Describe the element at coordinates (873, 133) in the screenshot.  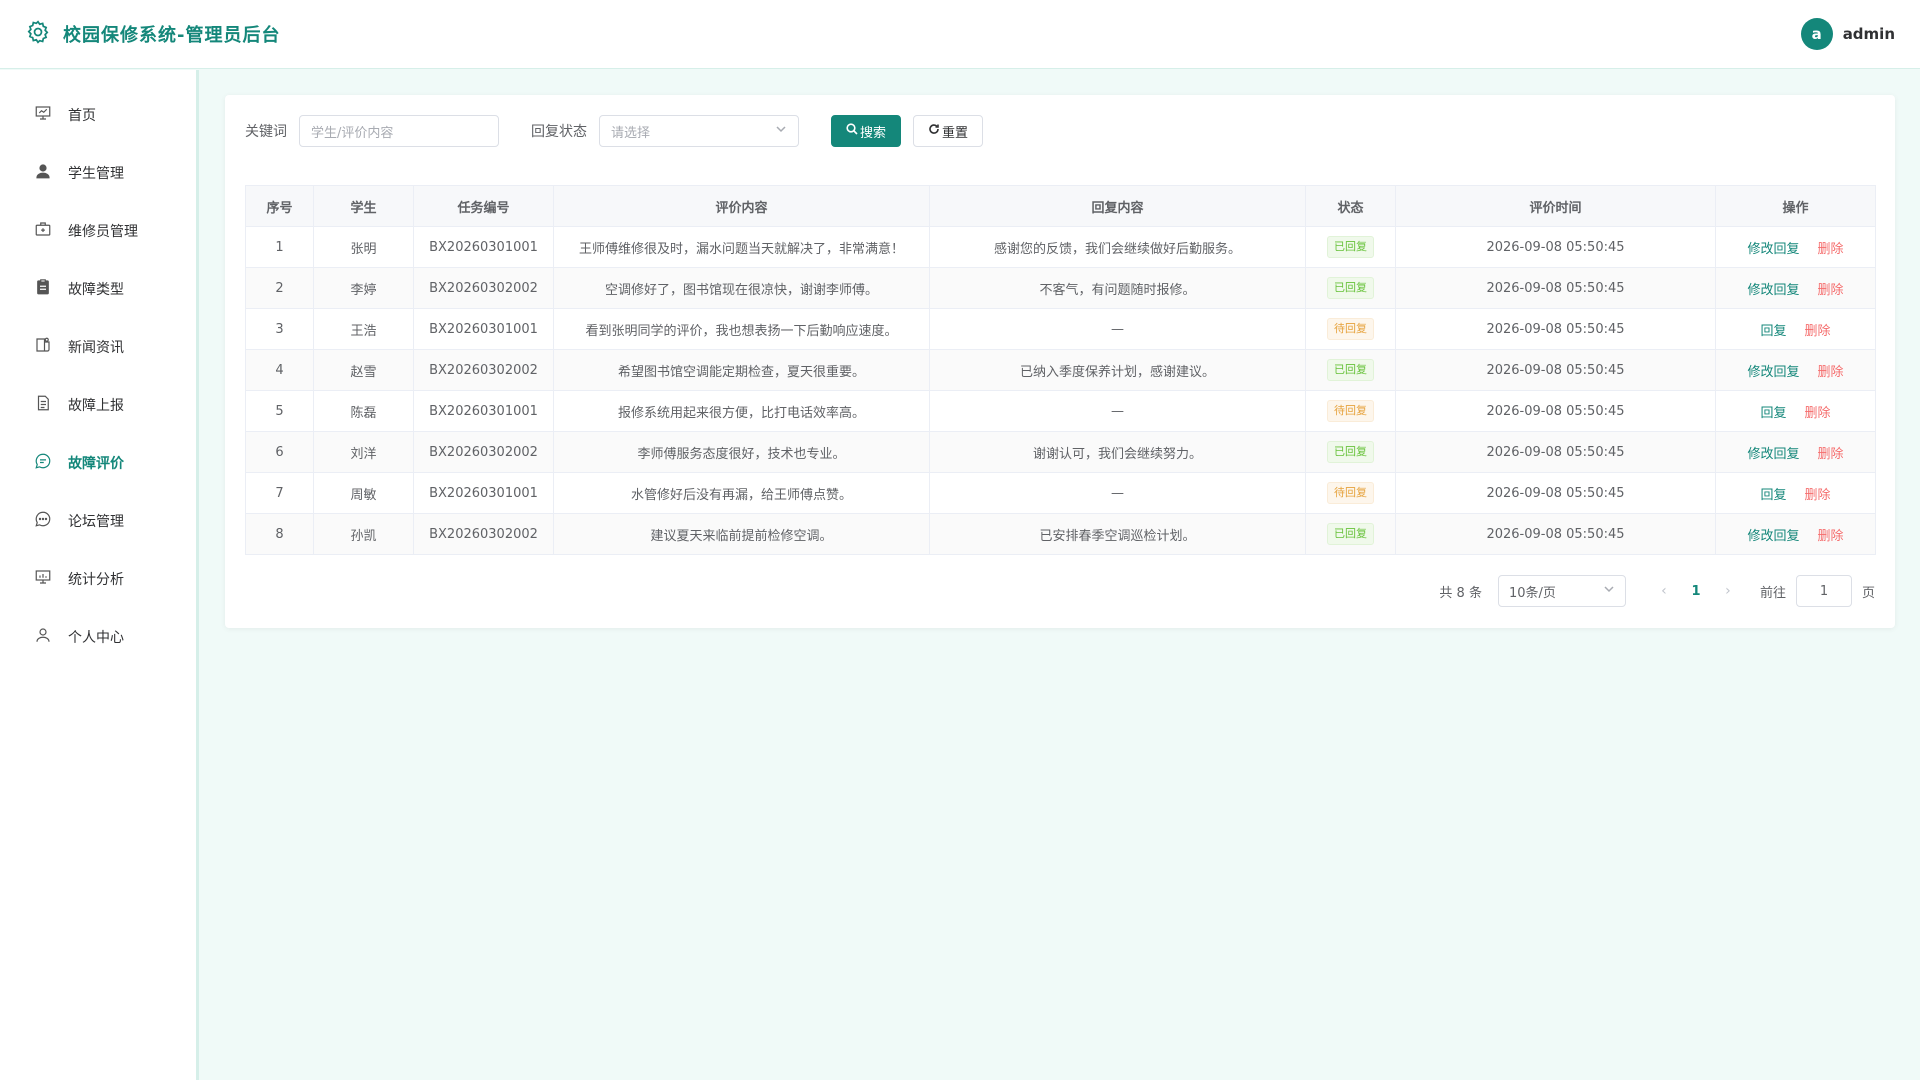
I see `search-button-label: 搜索` at that location.